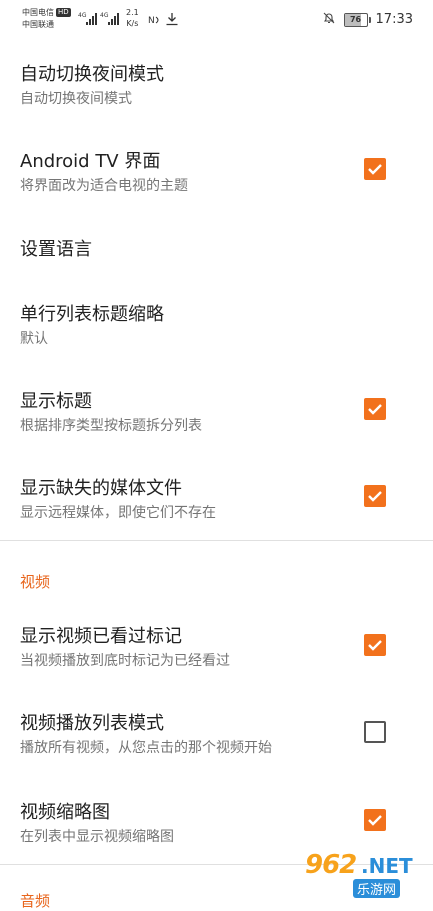 This screenshot has width=433, height=911. I want to click on android-tv-checkbox, so click(375, 169).